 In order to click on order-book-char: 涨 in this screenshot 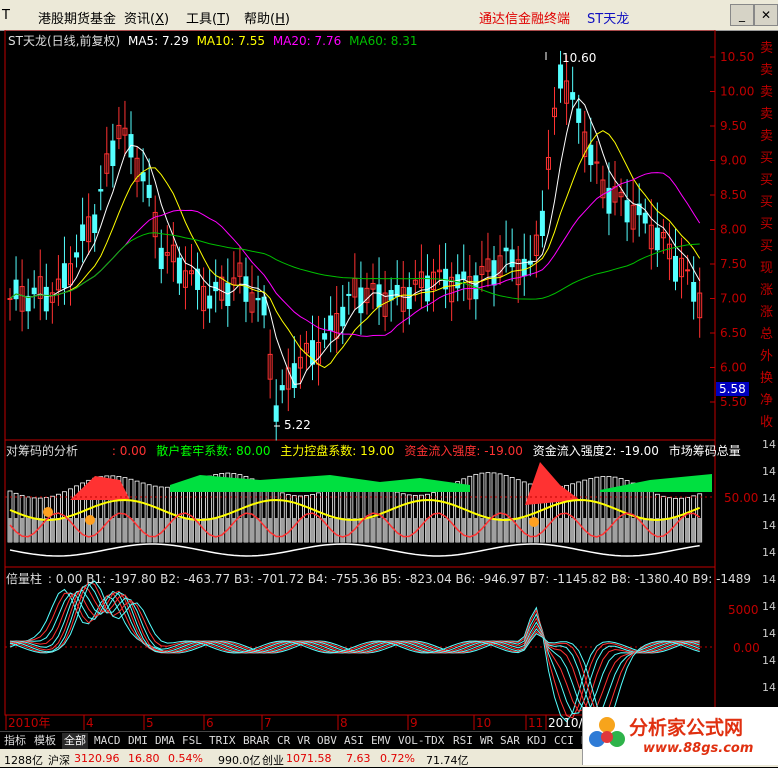, I will do `click(766, 290)`.